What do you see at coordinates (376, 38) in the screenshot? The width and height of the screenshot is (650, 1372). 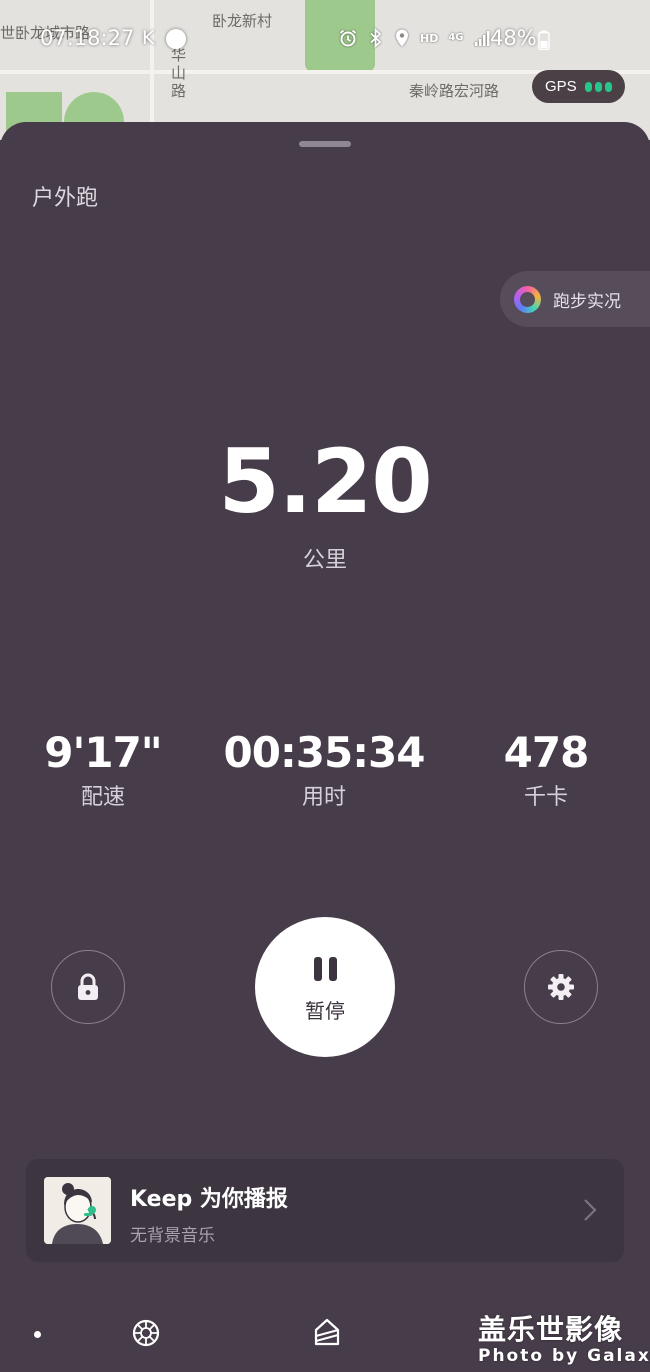 I see `bluetooth-icon` at bounding box center [376, 38].